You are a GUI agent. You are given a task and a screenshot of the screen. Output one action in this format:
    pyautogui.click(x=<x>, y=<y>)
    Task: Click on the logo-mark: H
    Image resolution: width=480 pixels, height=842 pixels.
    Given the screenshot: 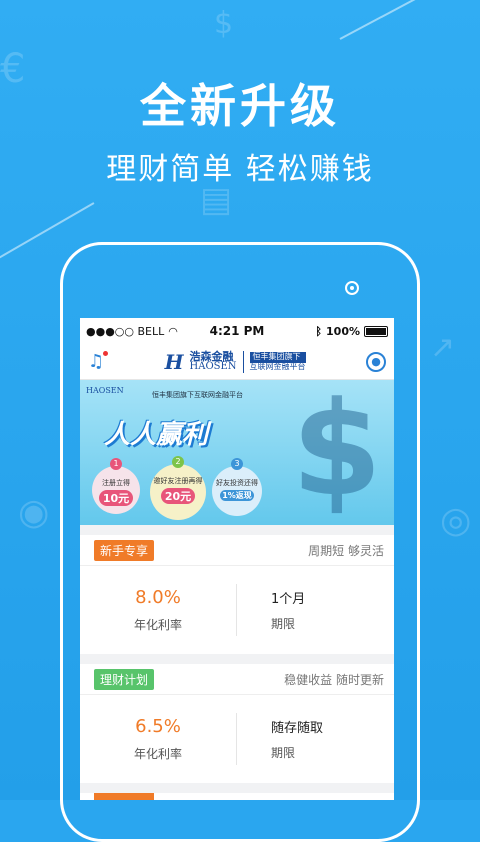 What is the action you would take?
    pyautogui.click(x=174, y=361)
    